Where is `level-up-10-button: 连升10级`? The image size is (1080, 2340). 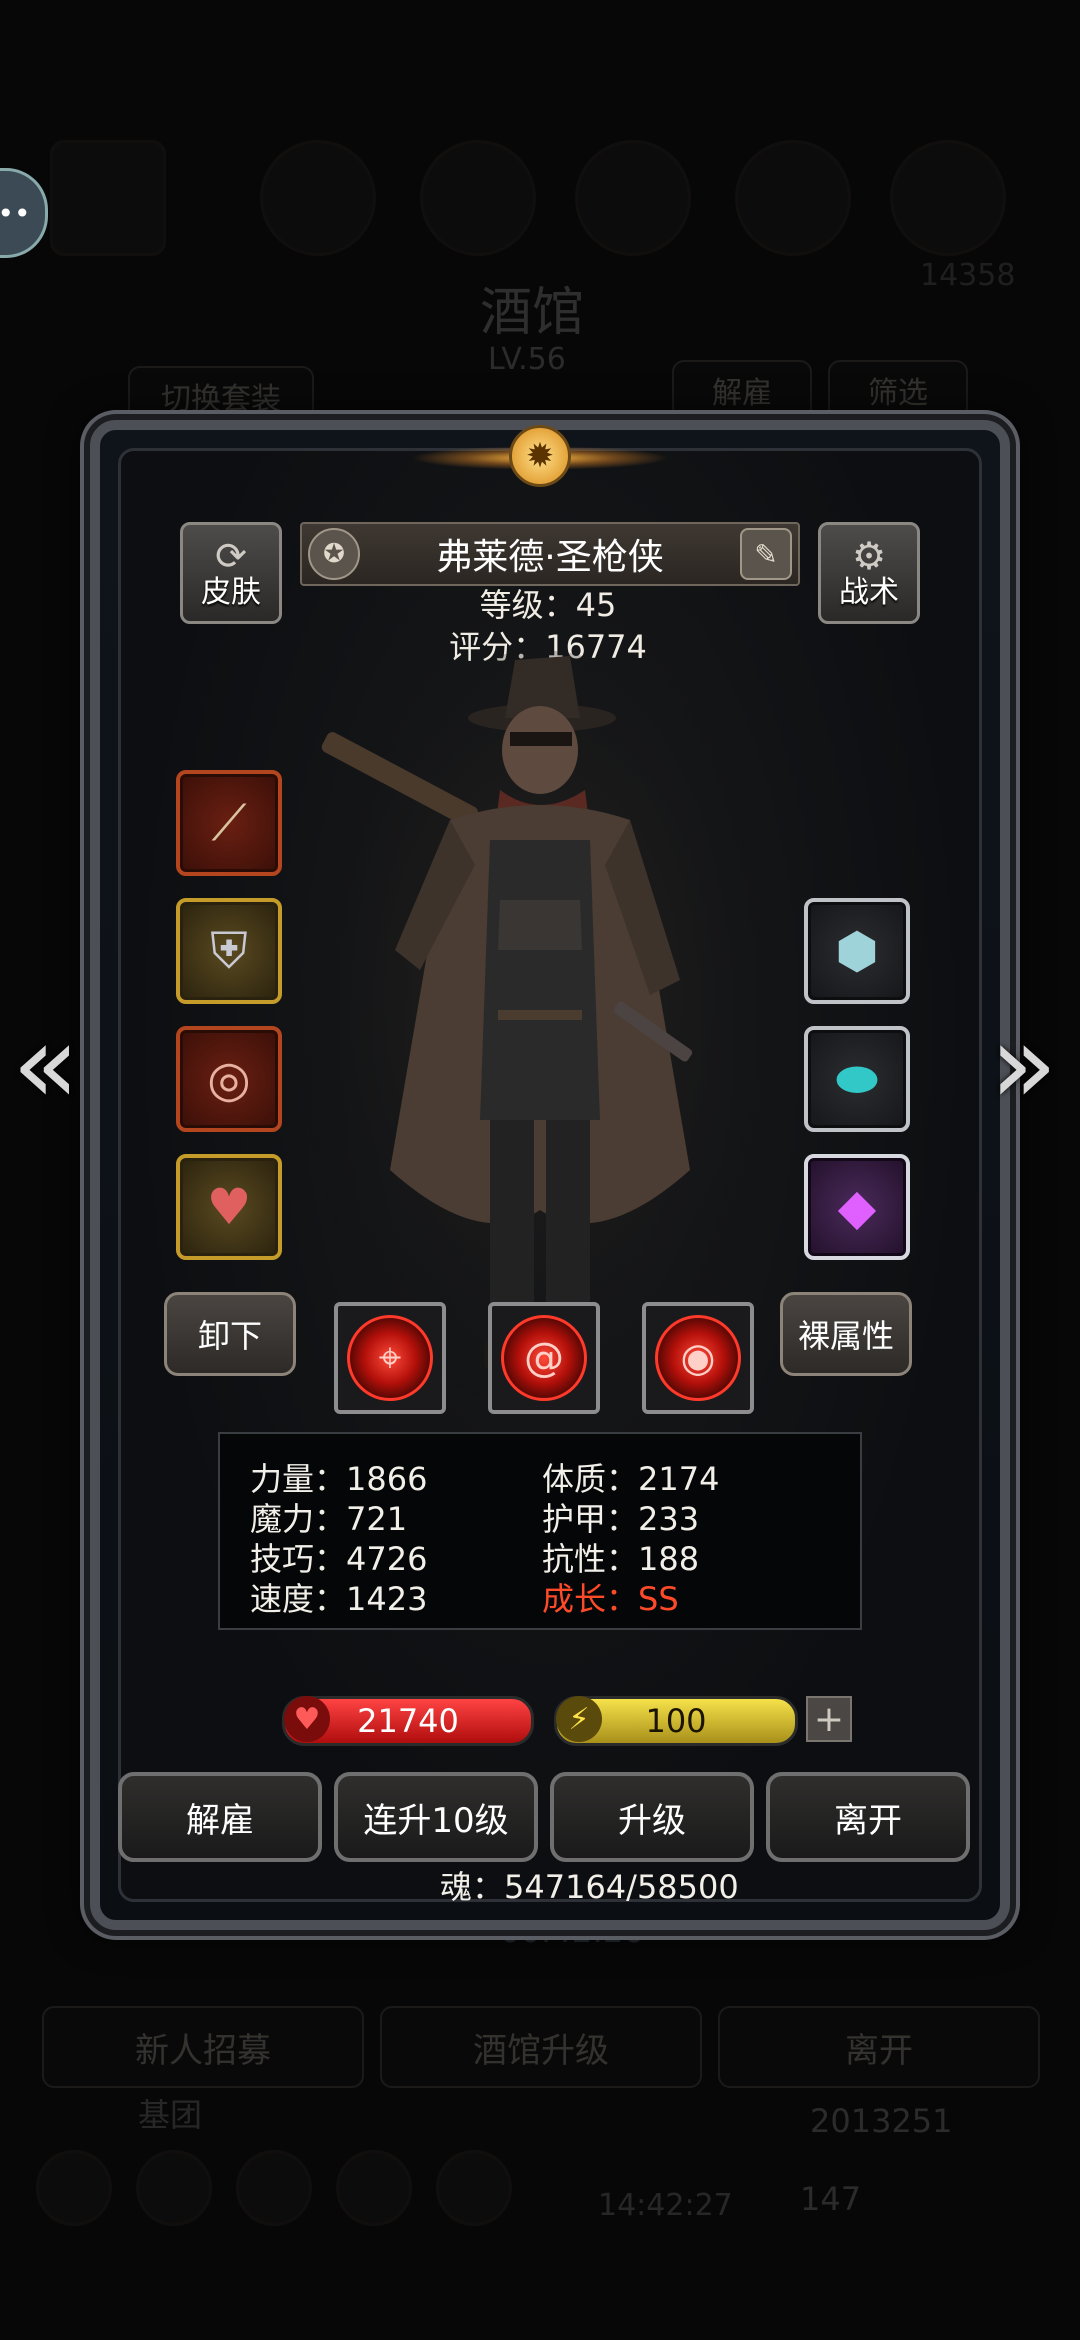 level-up-10-button: 连升10级 is located at coordinates (436, 1817).